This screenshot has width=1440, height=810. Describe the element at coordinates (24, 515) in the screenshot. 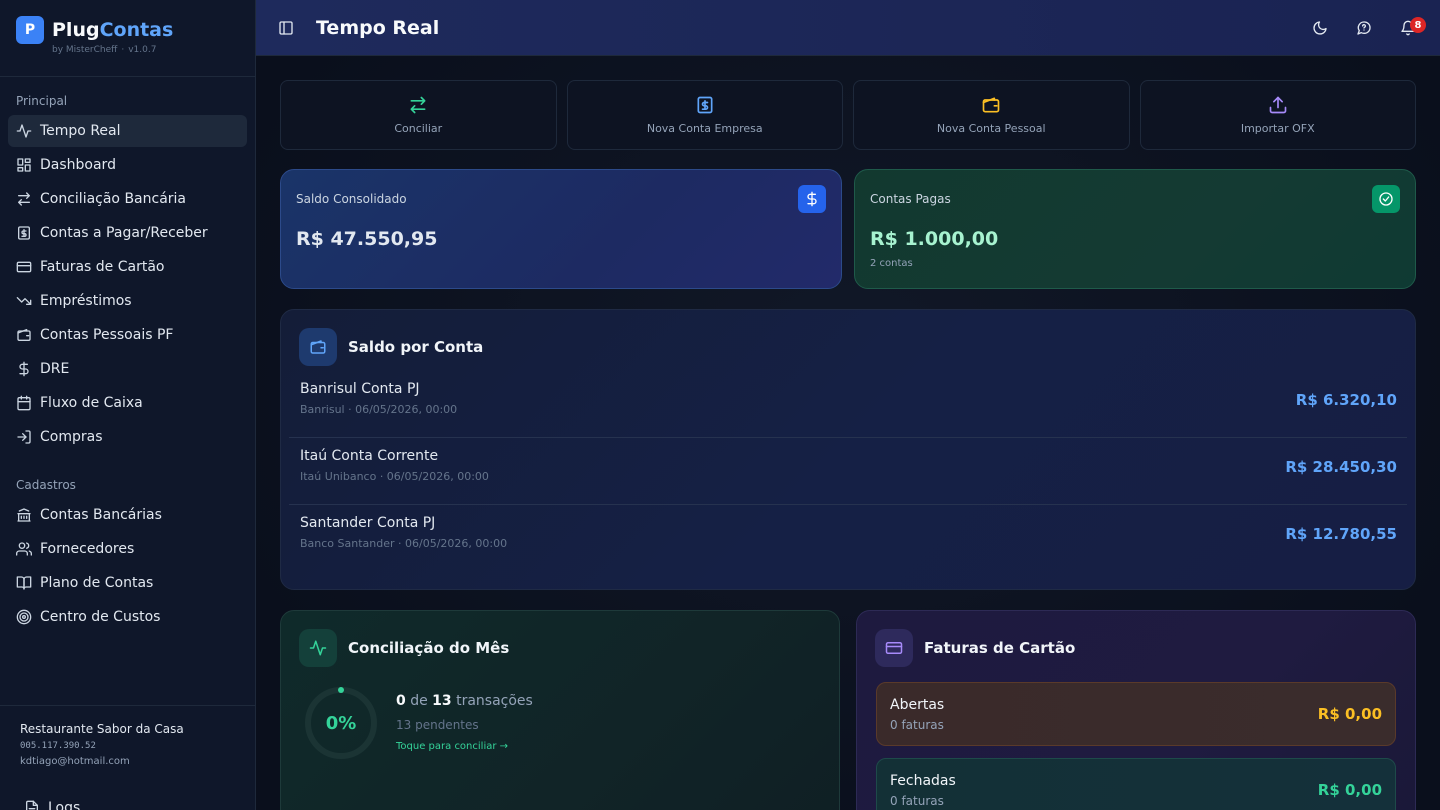

I see `bank-icon` at that location.